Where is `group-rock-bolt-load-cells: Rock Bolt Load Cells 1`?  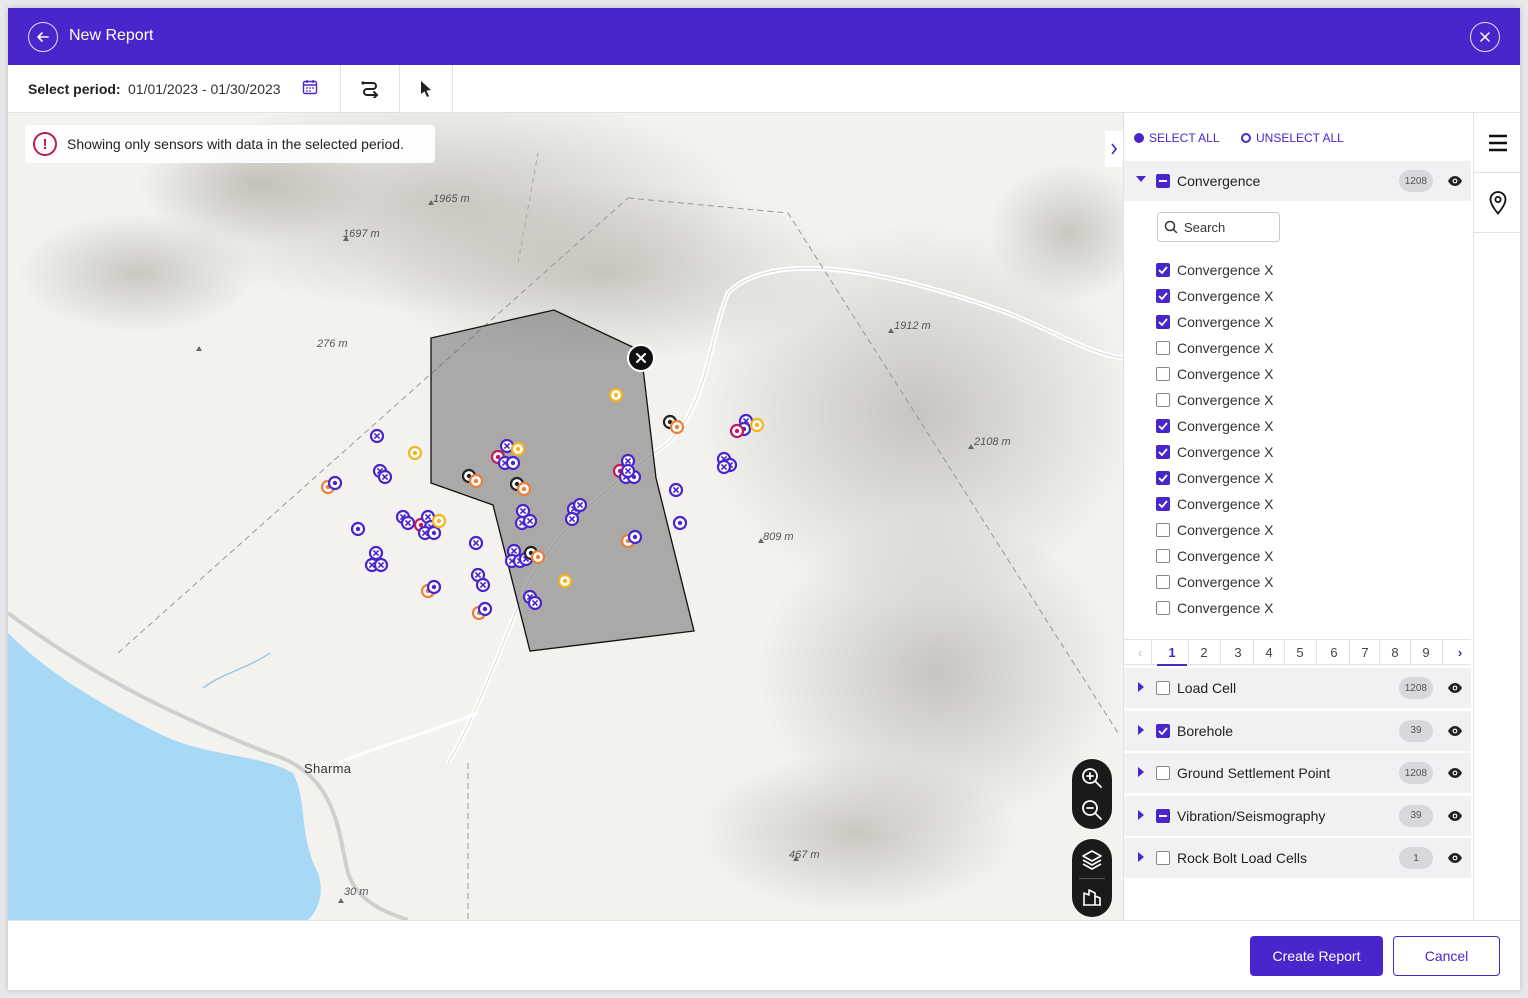
group-rock-bolt-load-cells: Rock Bolt Load Cells 1 is located at coordinates (1297, 858).